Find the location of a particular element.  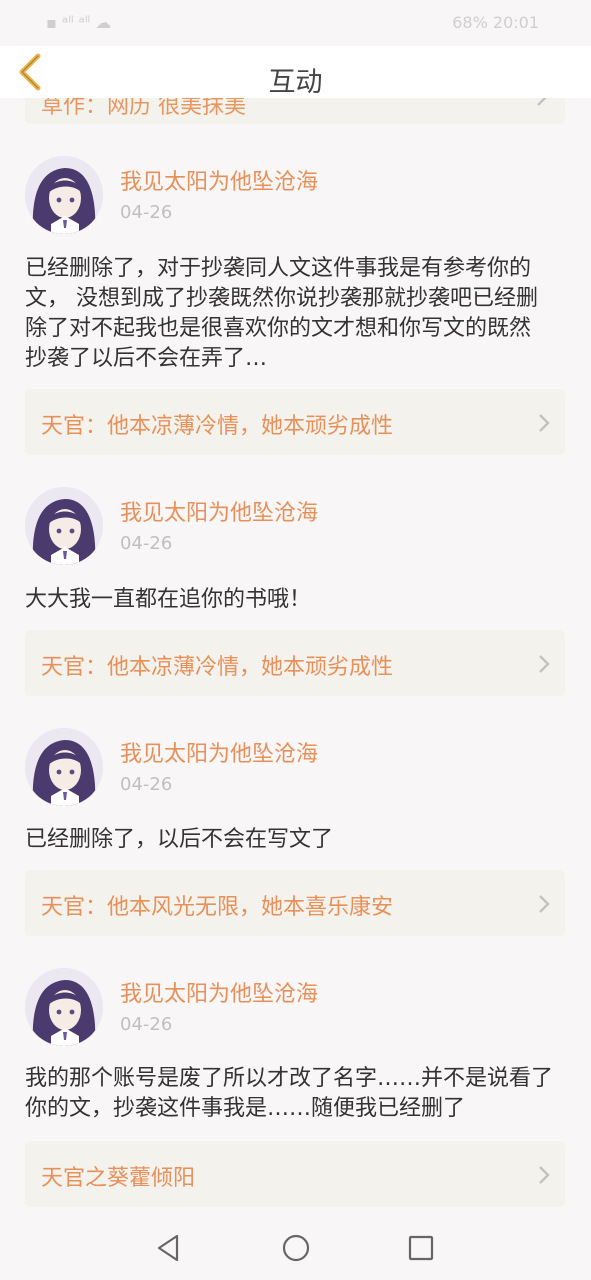

top-nav-bar: 互动 is located at coordinates (295, 72).